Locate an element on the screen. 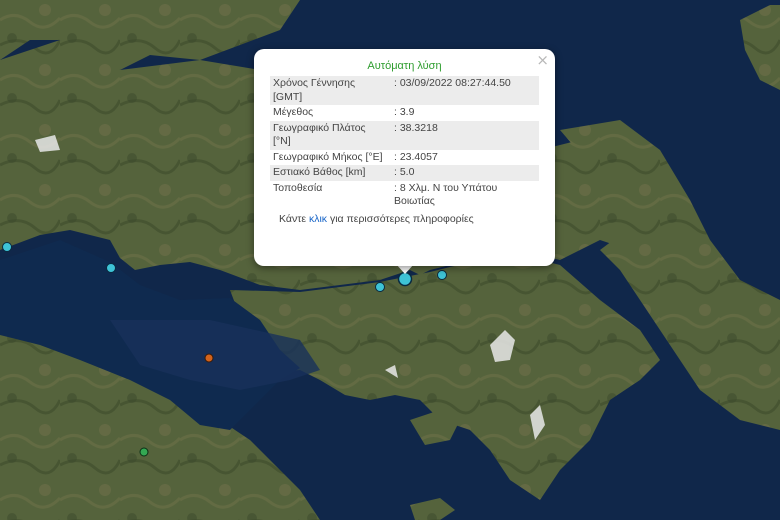 The height and width of the screenshot is (520, 780). row-value: : 3.9 is located at coordinates (404, 112).